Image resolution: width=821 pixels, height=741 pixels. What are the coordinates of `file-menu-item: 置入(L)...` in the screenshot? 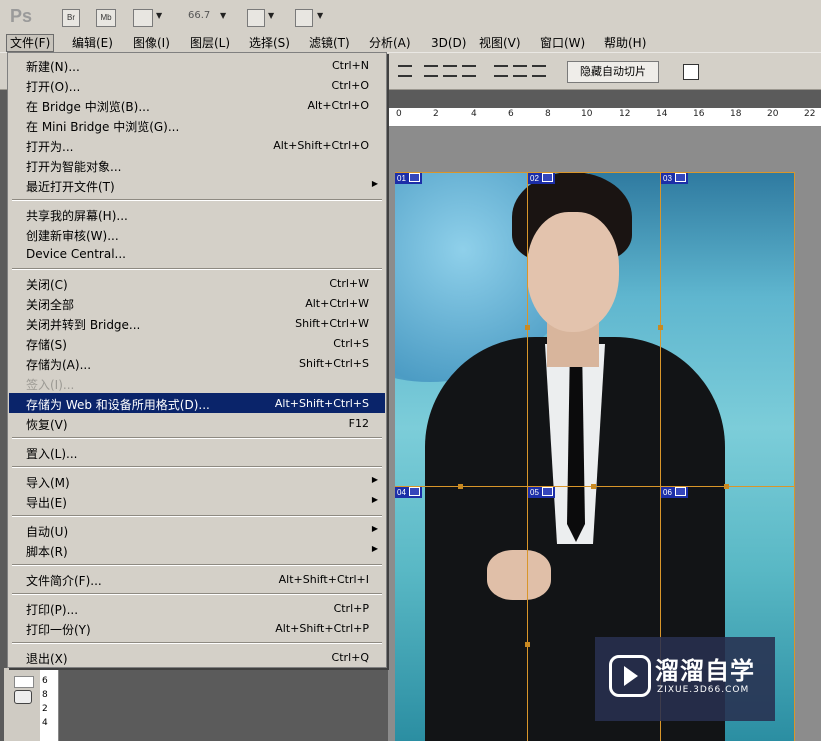 It's located at (197, 452).